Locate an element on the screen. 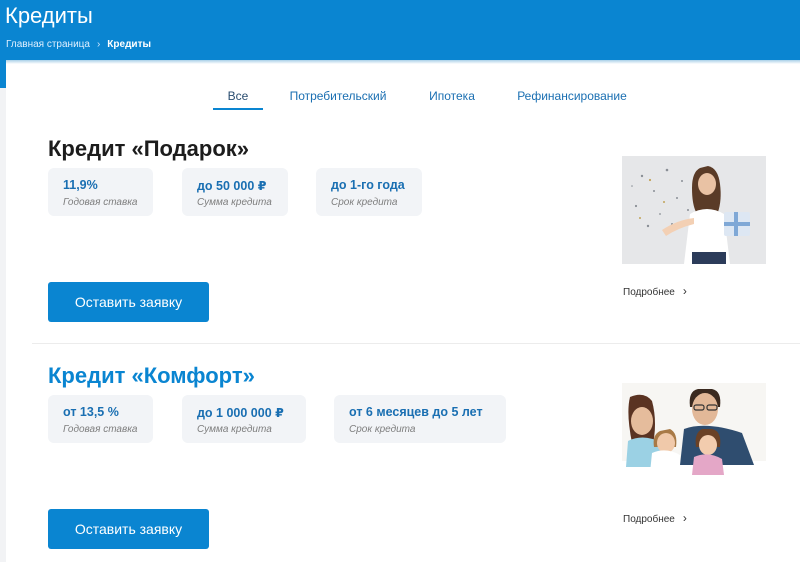  product-title: Кредит «Подарок» is located at coordinates (148, 149).